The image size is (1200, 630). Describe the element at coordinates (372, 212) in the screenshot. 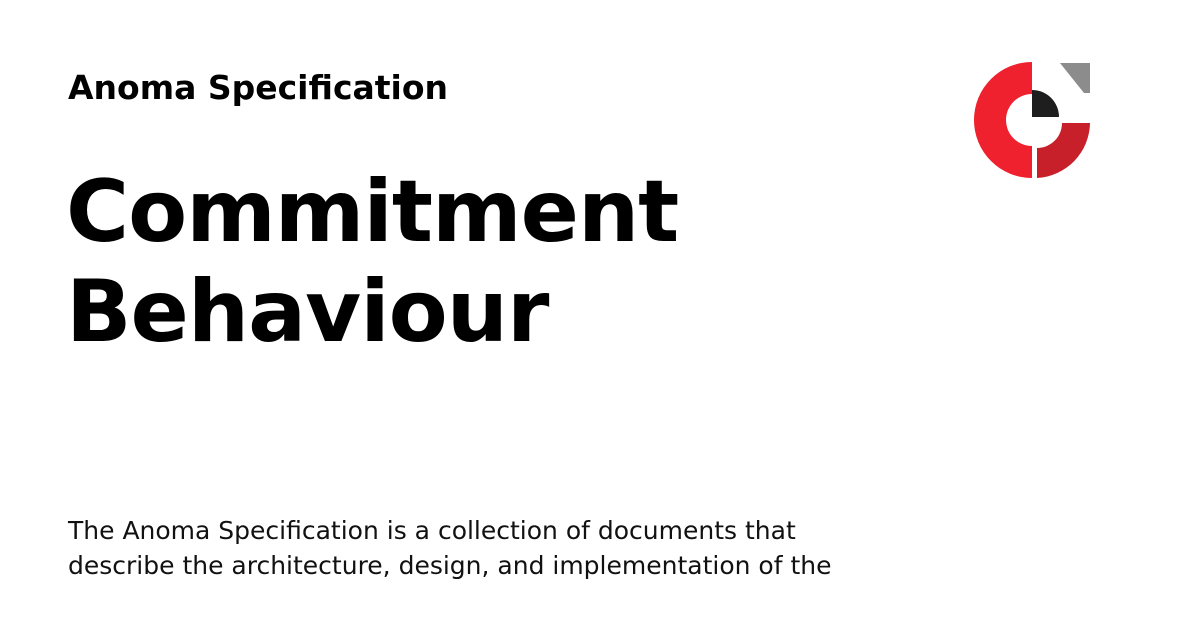

I see `page-title-line-1: Commitment` at that location.